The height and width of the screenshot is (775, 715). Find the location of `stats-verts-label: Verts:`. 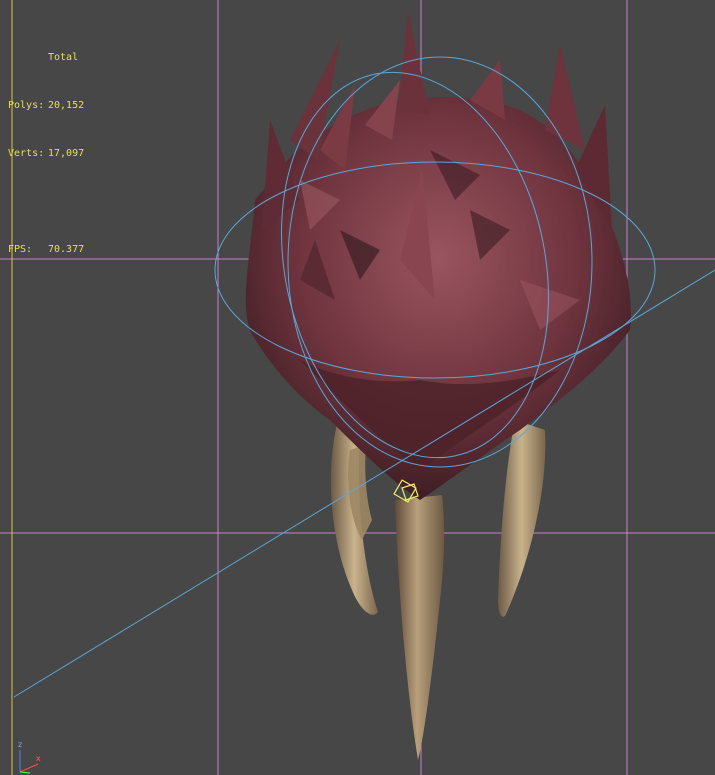

stats-verts-label: Verts: is located at coordinates (26, 153).